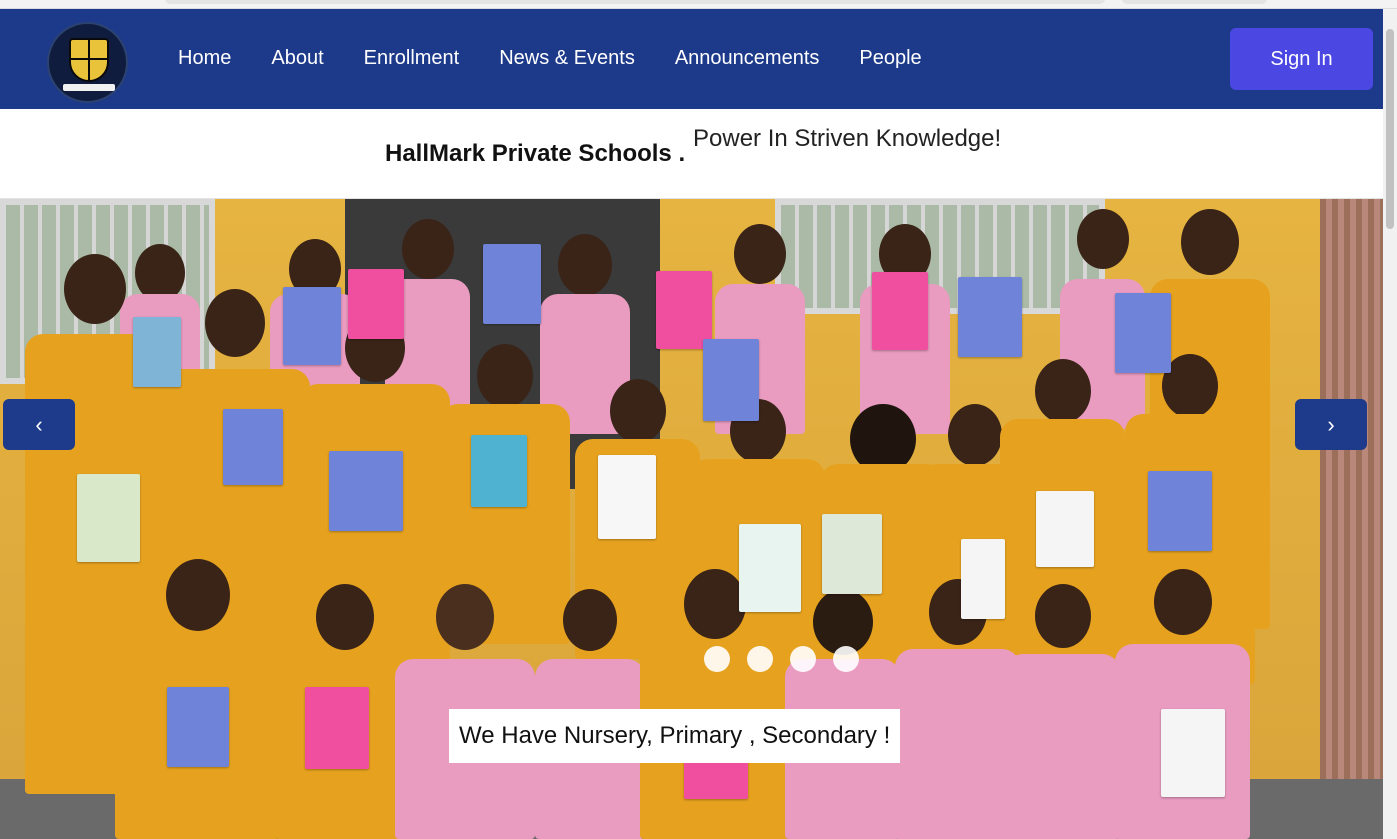 This screenshot has width=1397, height=839. What do you see at coordinates (297, 58) in the screenshot?
I see `nav-about: About` at bounding box center [297, 58].